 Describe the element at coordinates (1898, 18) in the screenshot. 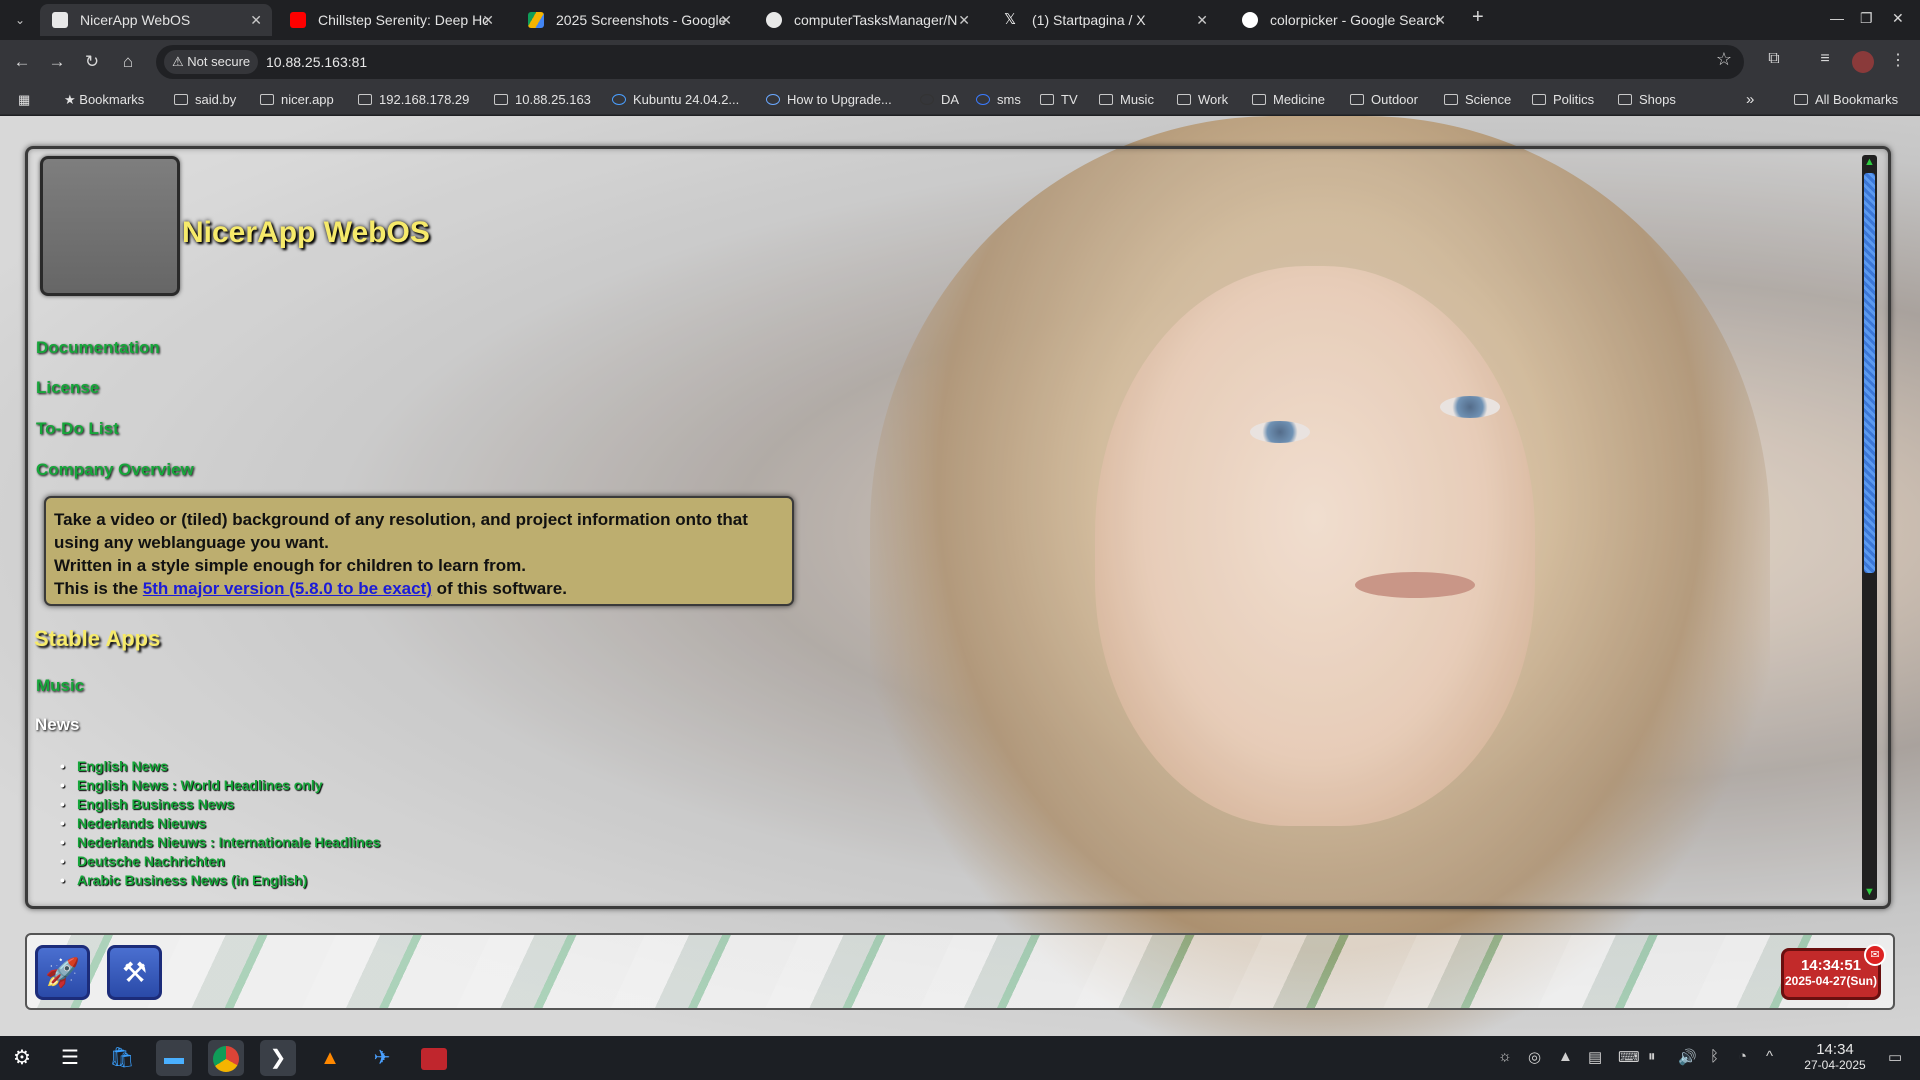

I see `close-window-icon: ✕` at that location.